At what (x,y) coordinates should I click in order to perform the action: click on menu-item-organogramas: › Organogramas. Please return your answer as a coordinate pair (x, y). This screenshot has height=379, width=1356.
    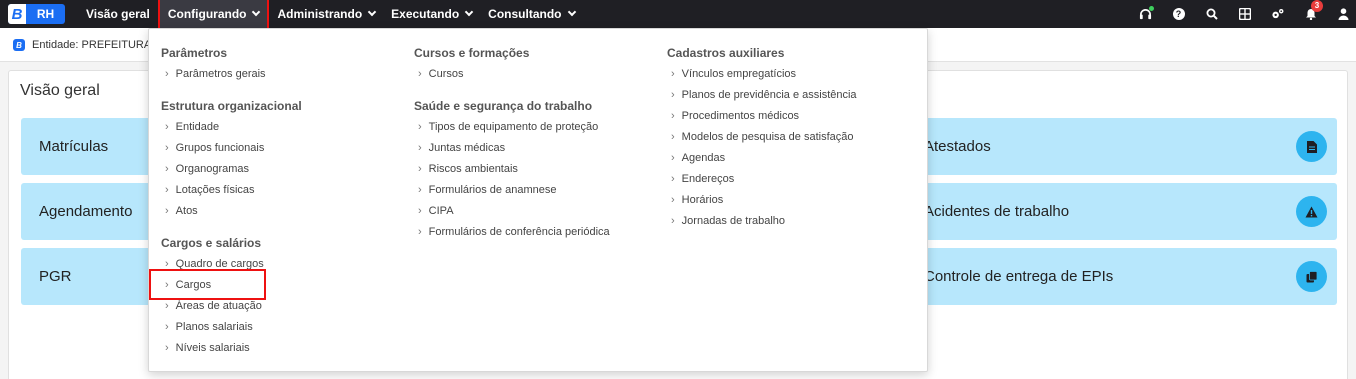
    Looking at the image, I should click on (207, 169).